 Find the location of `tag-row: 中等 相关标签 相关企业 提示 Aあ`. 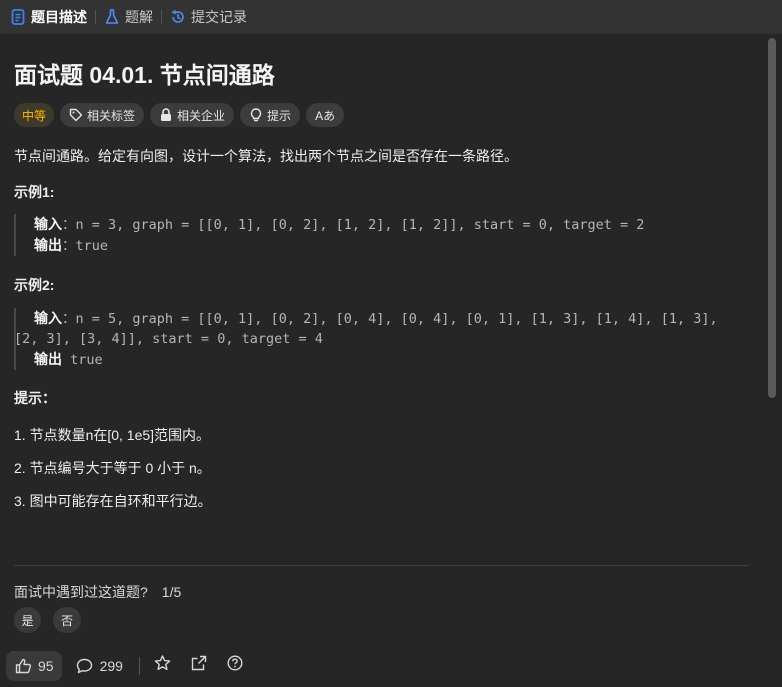

tag-row: 中等 相关标签 相关企业 提示 Aあ is located at coordinates (179, 115).